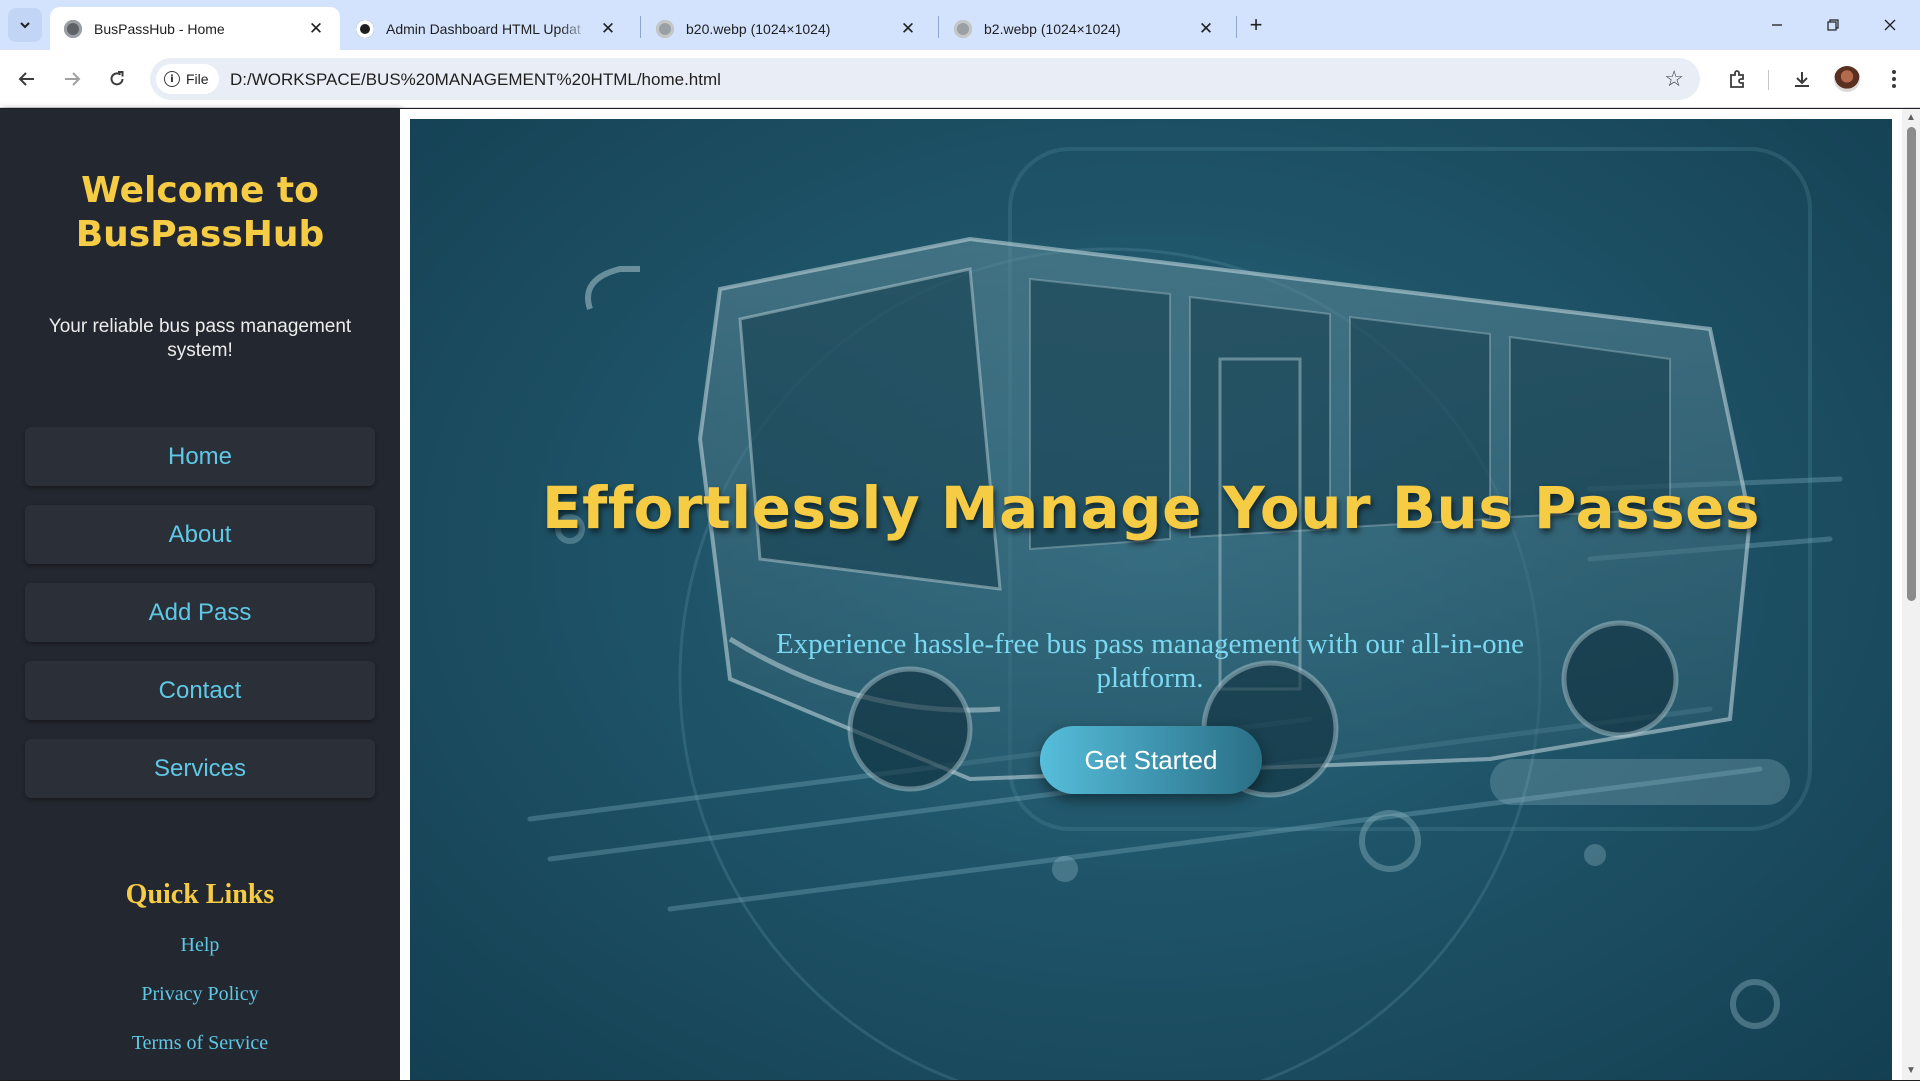 Image resolution: width=1920 pixels, height=1081 pixels. I want to click on chevron-down-icon, so click(25, 25).